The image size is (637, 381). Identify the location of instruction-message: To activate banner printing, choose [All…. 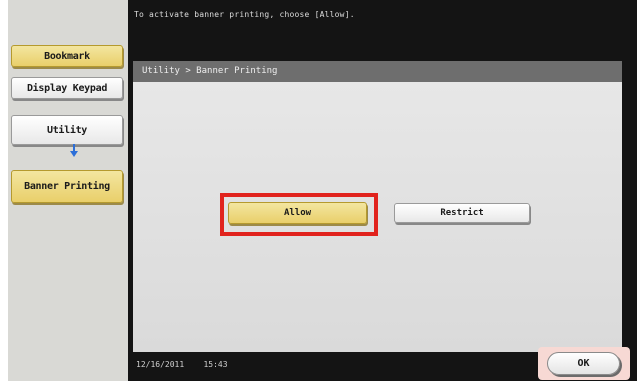
(244, 14).